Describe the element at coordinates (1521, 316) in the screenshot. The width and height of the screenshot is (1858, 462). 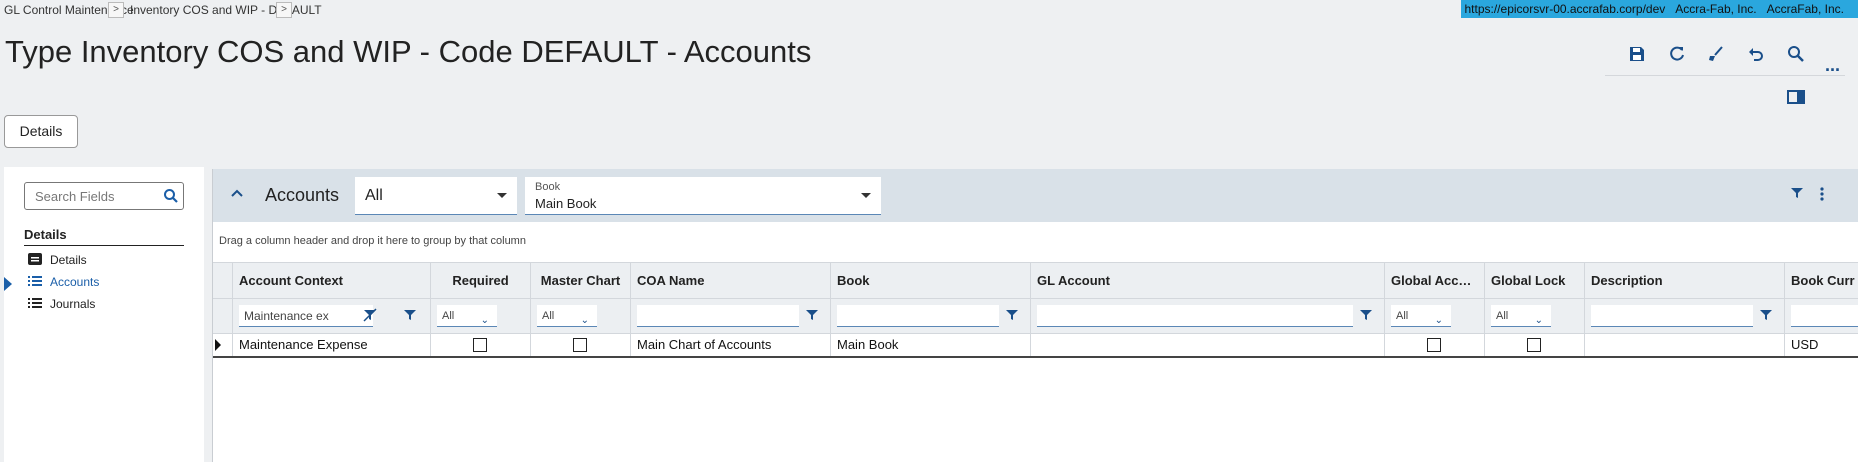
I see `global-lock-filter-select: All ⌄` at that location.